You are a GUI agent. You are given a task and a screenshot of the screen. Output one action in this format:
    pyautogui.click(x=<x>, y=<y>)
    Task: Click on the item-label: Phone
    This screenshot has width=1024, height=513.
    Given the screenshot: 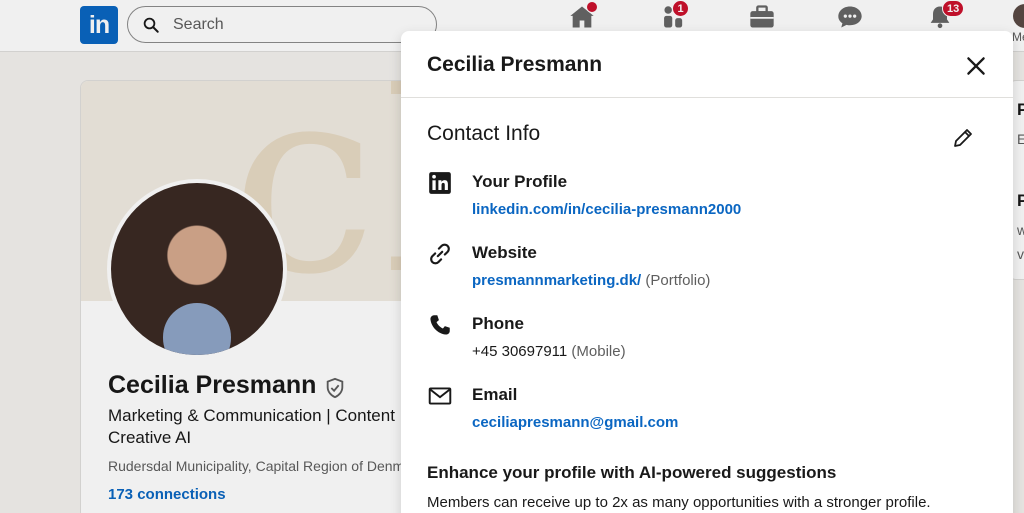 What is the action you would take?
    pyautogui.click(x=498, y=323)
    